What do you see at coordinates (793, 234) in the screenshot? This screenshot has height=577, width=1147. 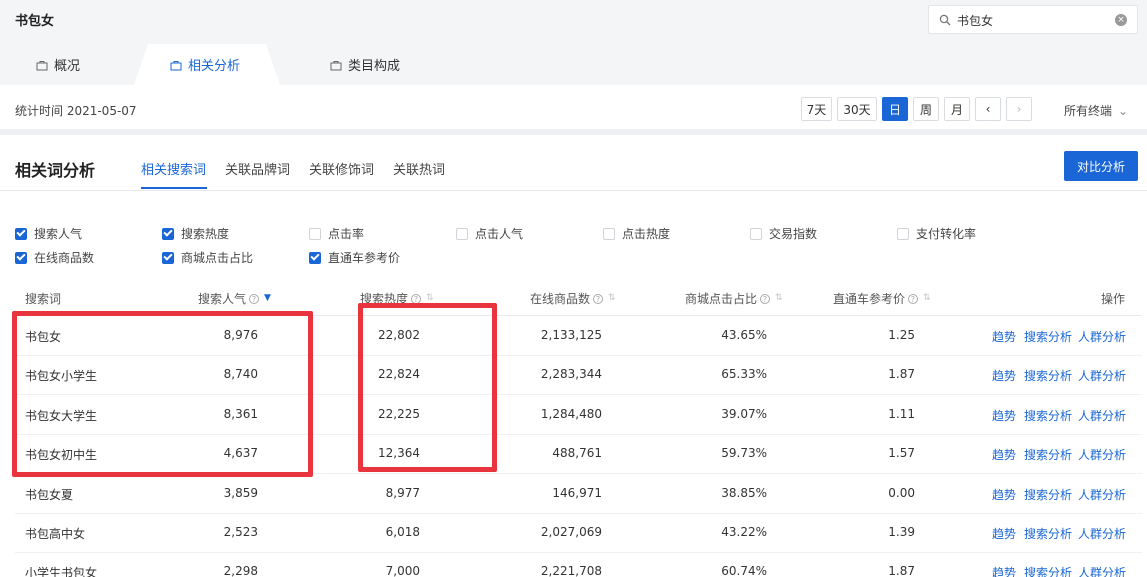 I see `metric-label: 交易指数` at bounding box center [793, 234].